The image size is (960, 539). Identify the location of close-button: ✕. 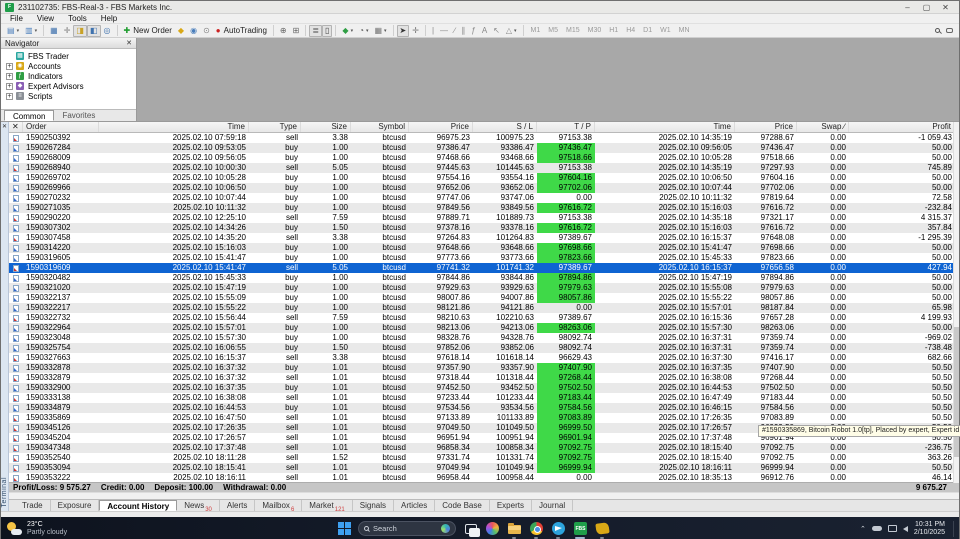
(945, 7).